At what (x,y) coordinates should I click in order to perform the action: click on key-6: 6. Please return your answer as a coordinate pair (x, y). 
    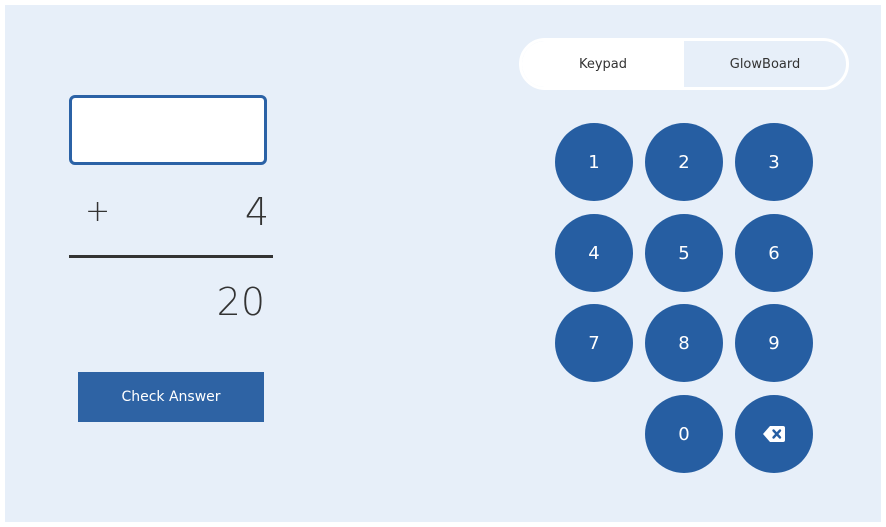
    Looking at the image, I should click on (774, 253).